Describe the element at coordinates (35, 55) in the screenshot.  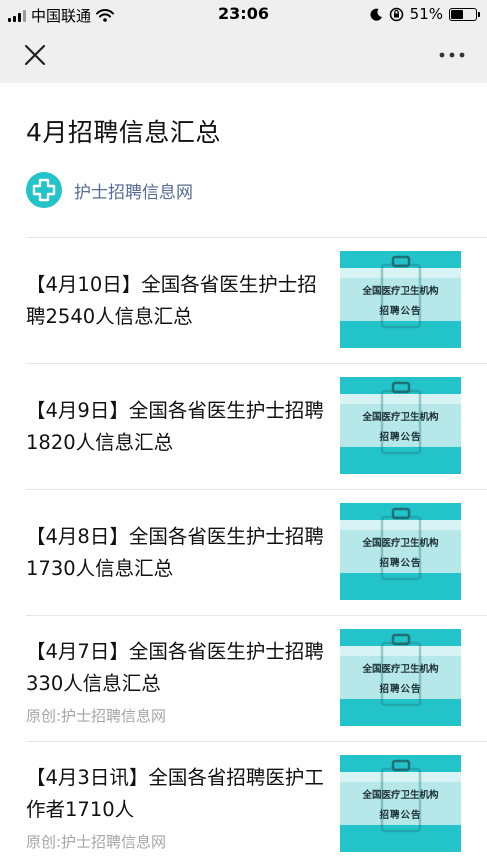
I see `close-icon` at that location.